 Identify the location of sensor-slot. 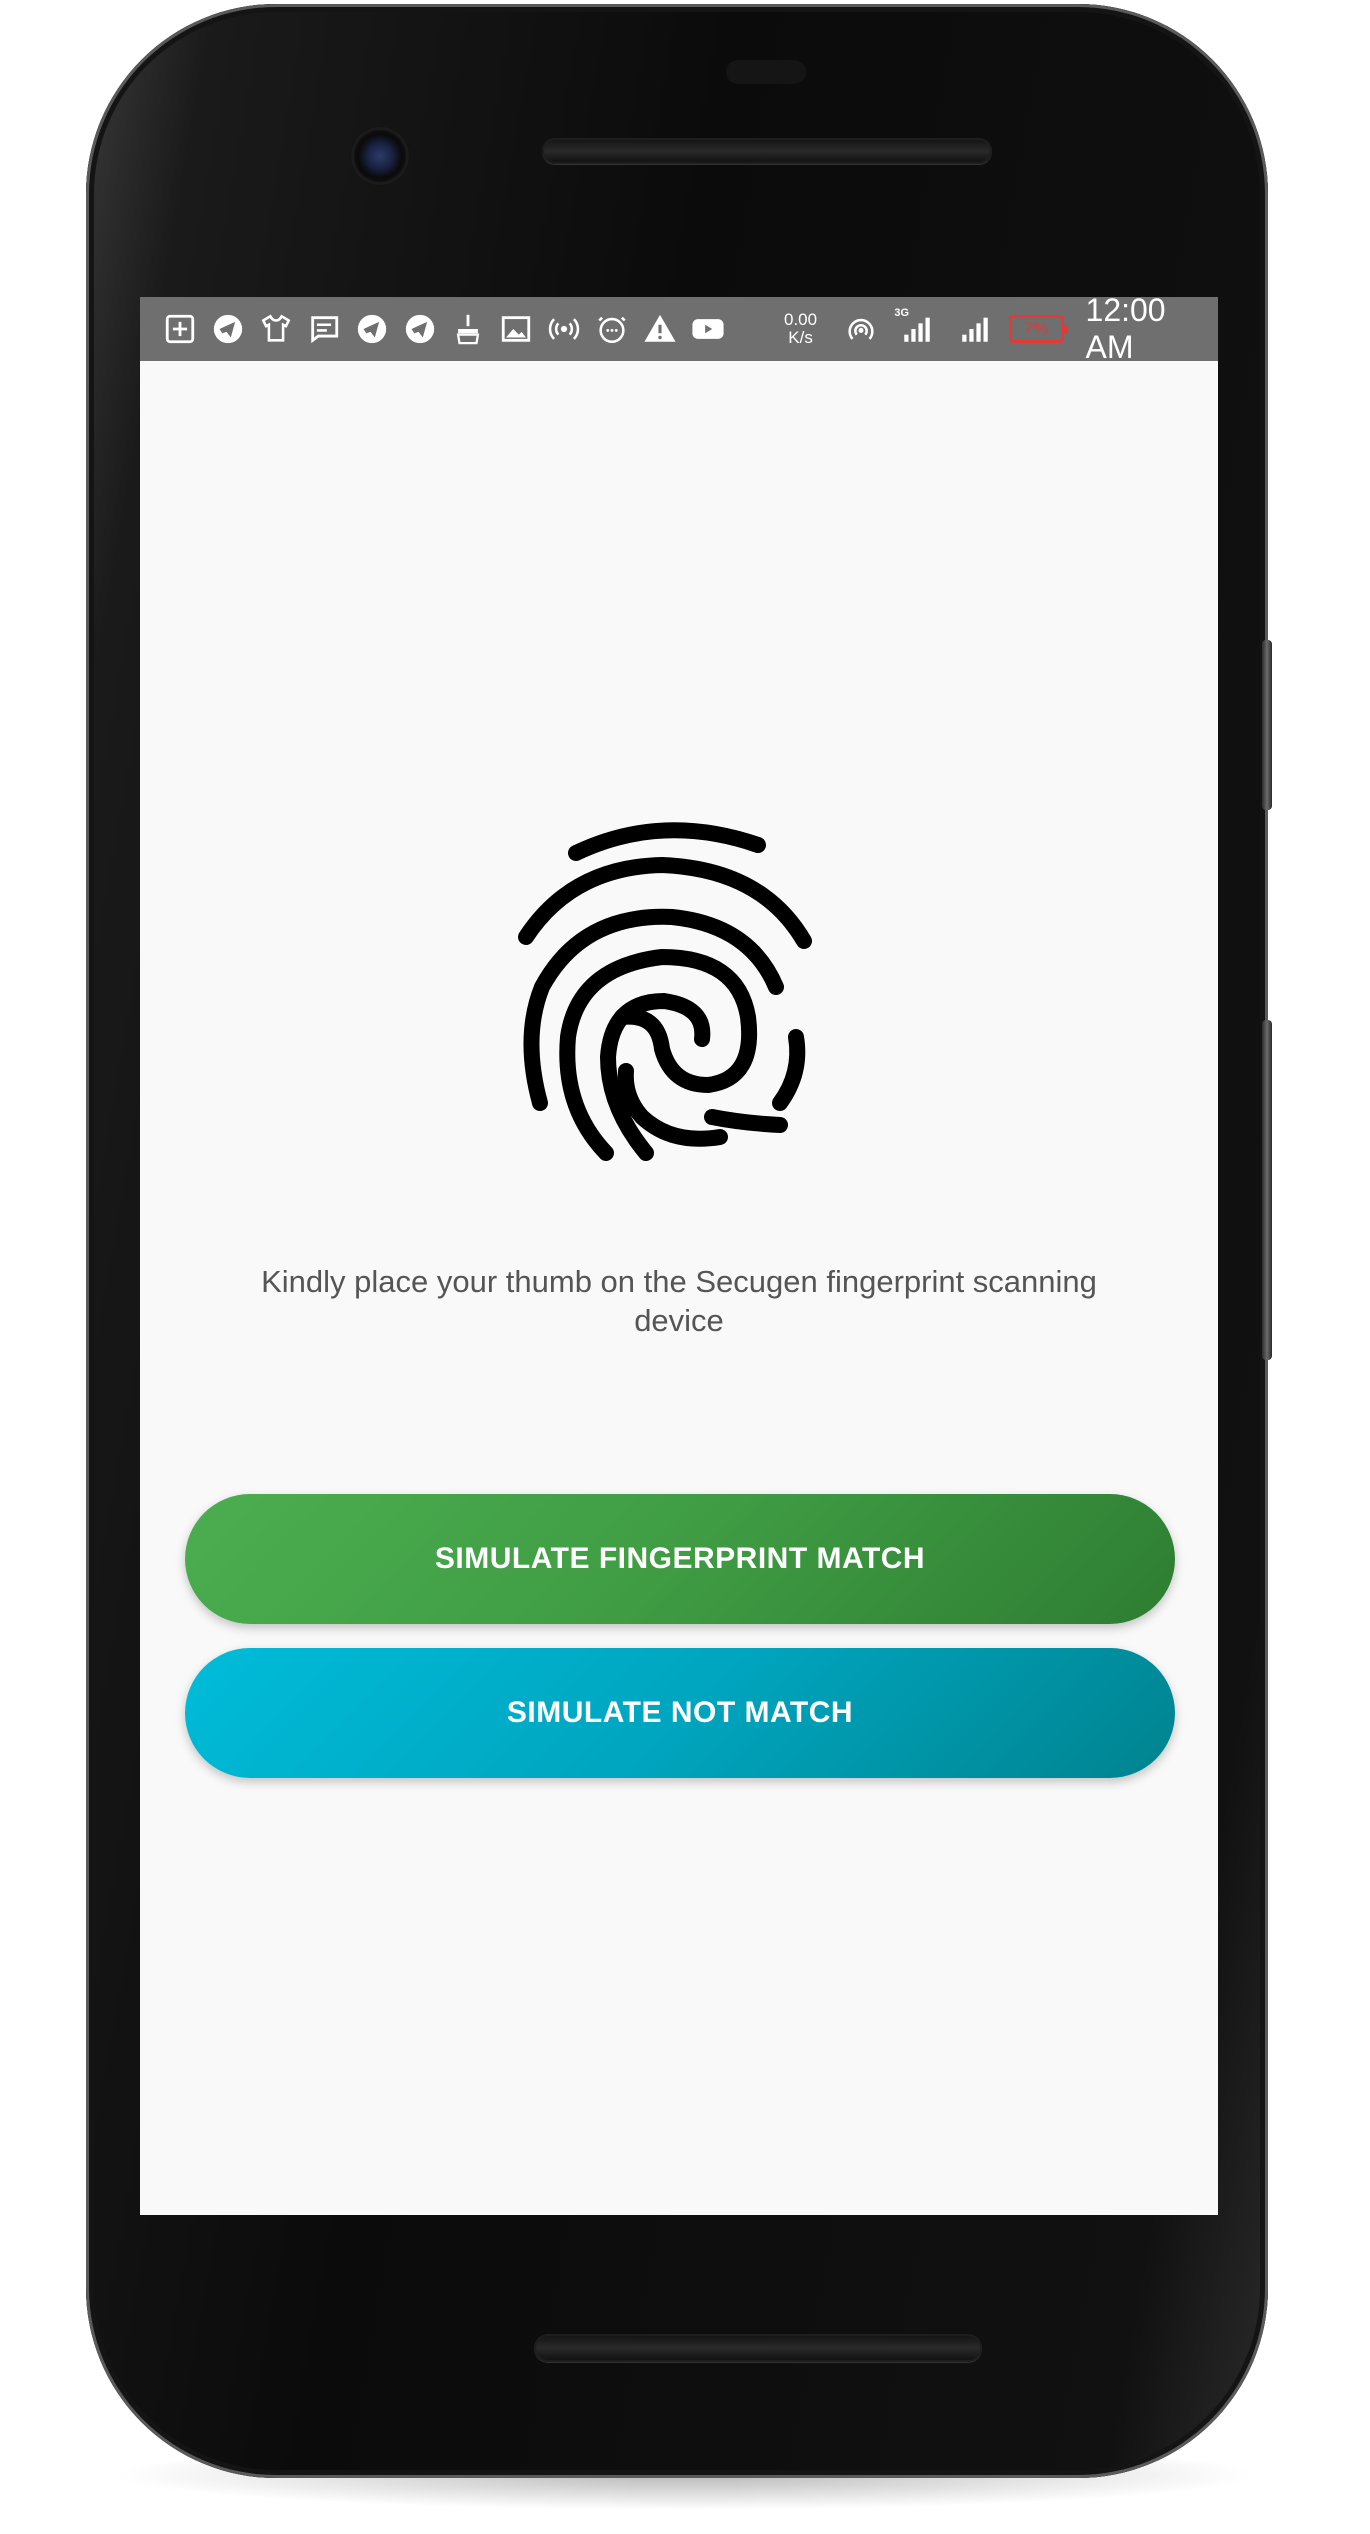
(766, 72).